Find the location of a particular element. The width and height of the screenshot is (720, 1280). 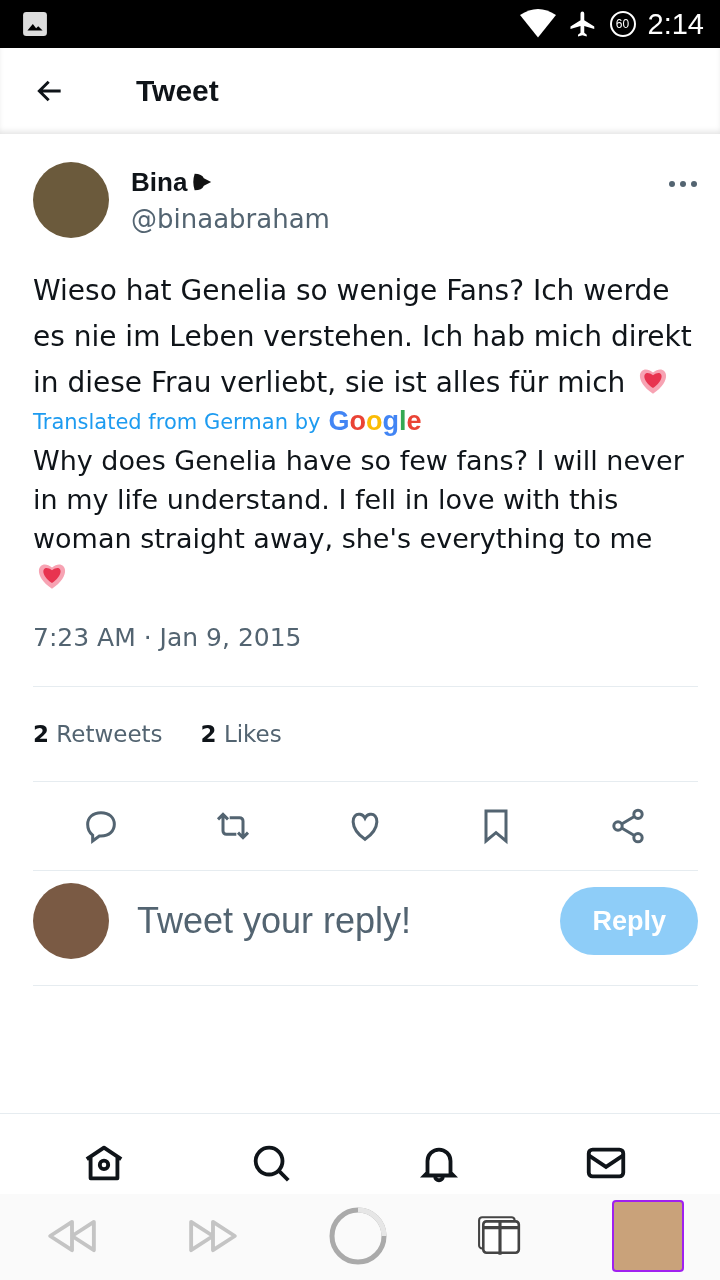

user-name: Bina is located at coordinates (159, 182).